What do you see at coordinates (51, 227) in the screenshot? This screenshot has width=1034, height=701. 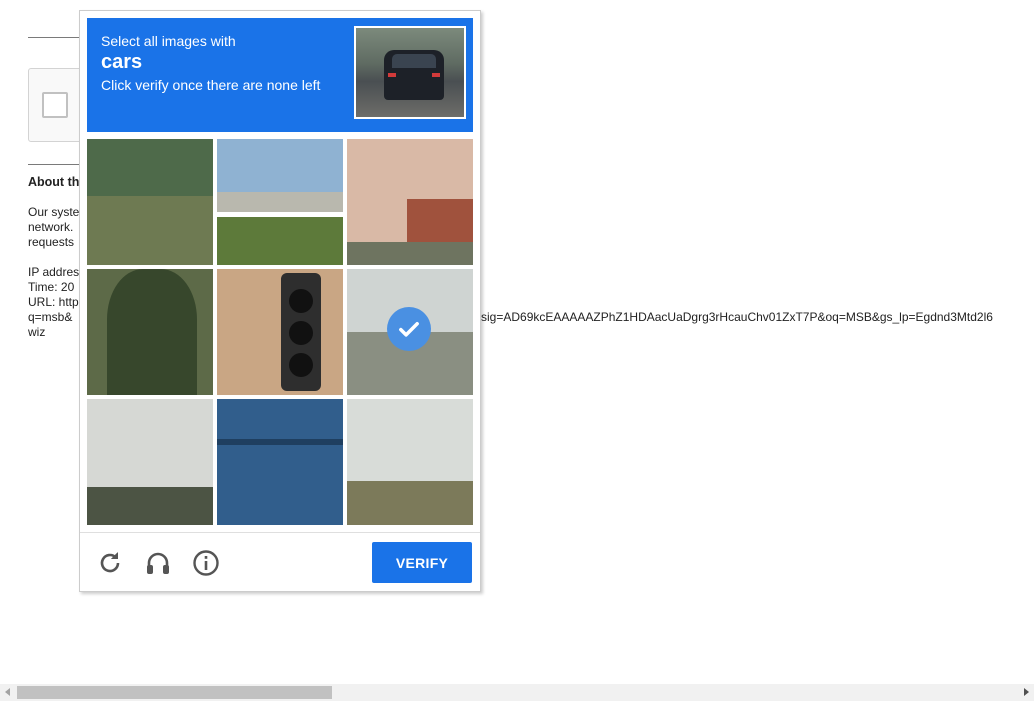 I see `paragraph-line: network.` at bounding box center [51, 227].